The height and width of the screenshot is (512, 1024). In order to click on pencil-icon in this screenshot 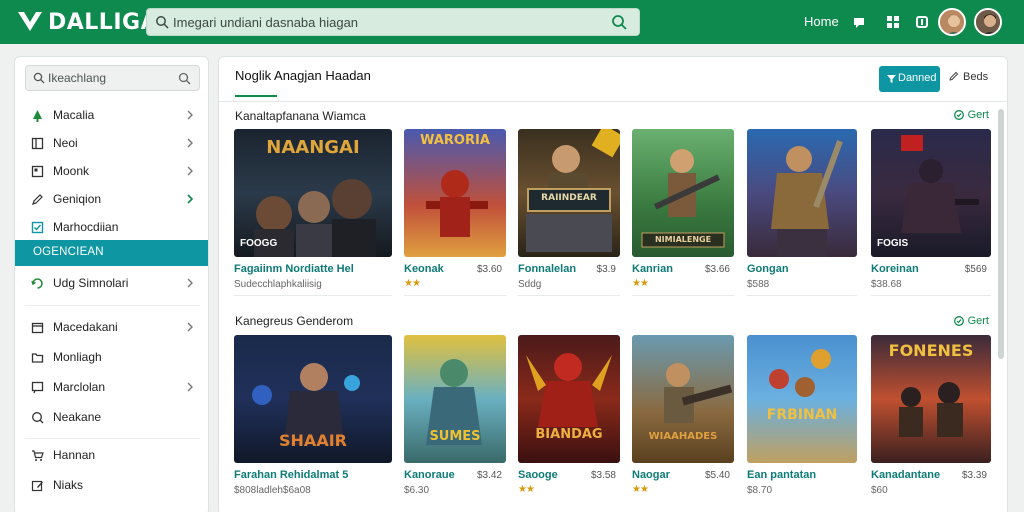, I will do `click(37, 199)`.